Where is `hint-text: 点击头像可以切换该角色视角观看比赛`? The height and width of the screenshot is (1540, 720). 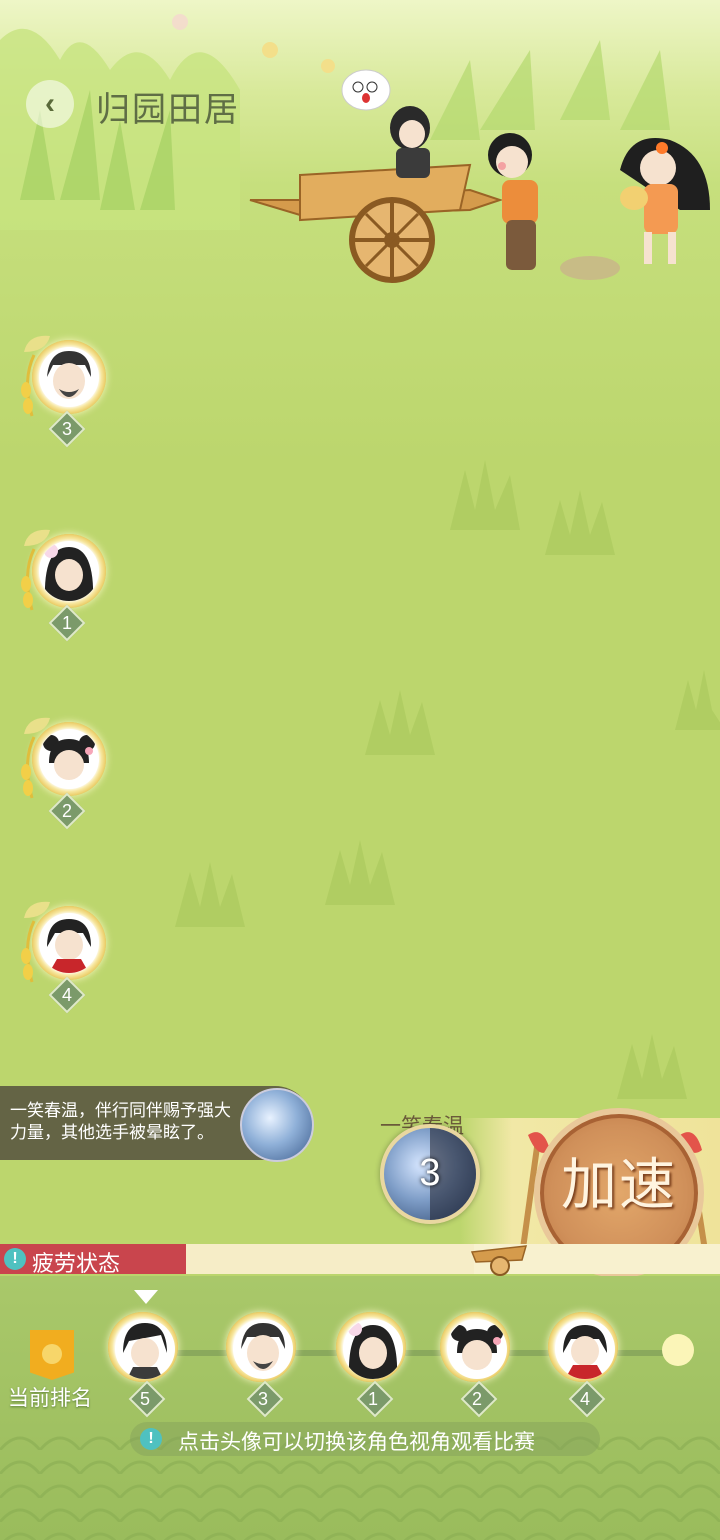
hint-text: 点击头像可以切换该角色视角观看比赛 is located at coordinates (356, 1442).